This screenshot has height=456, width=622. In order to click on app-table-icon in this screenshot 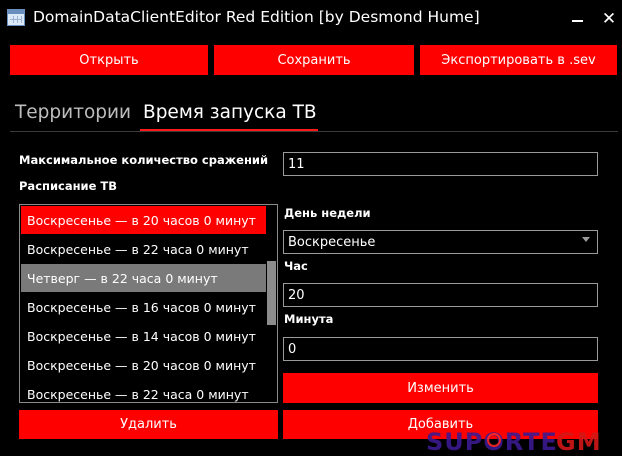, I will do `click(16, 17)`.